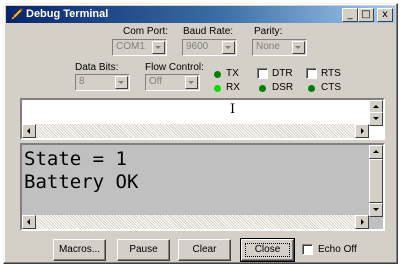  I want to click on flow-control-value: Off, so click(156, 81).